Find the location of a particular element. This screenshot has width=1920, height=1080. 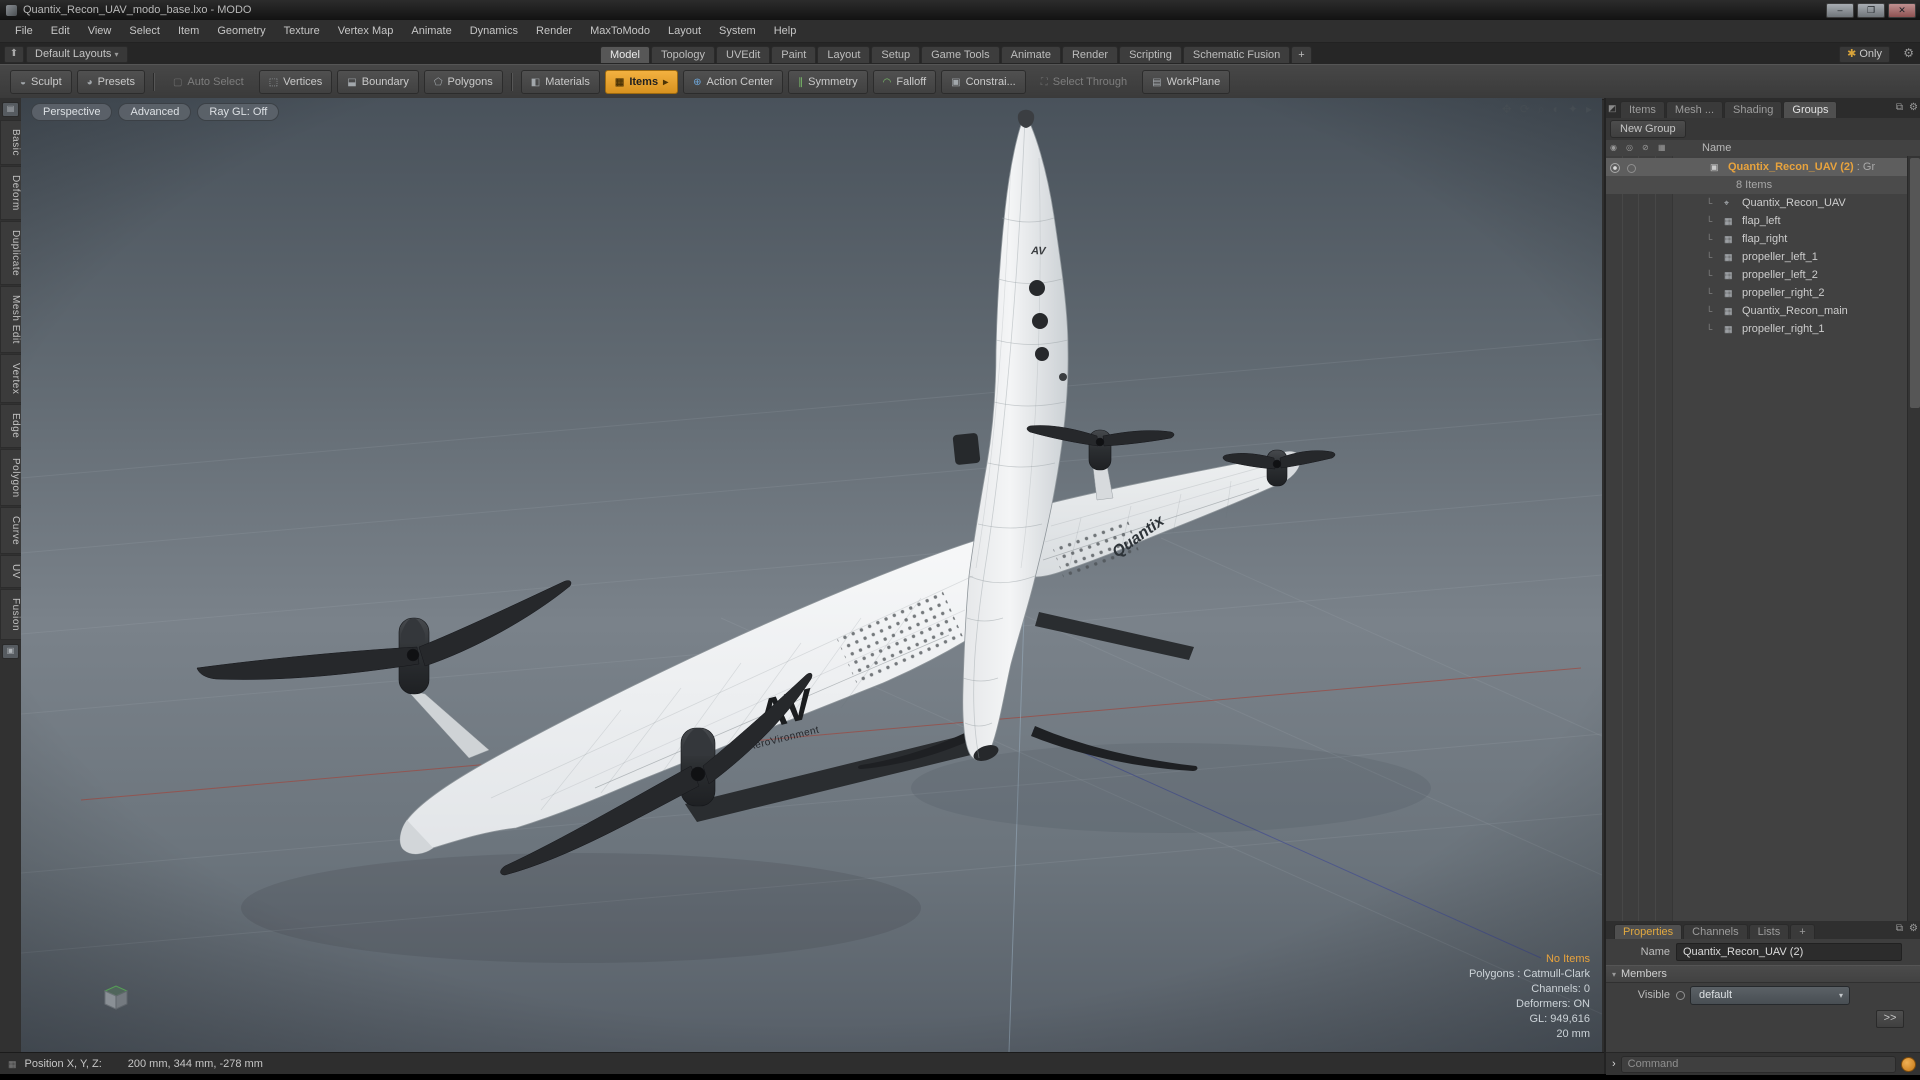

new-group-button: New Group is located at coordinates (1648, 129).